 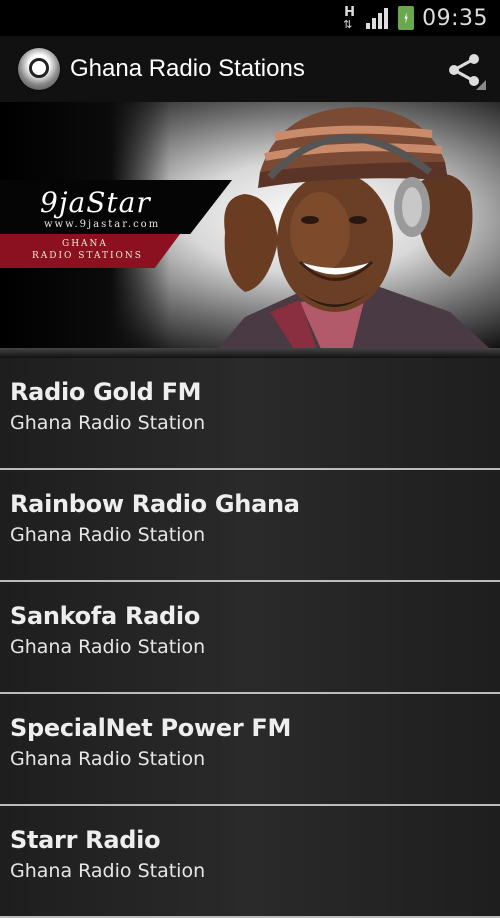 What do you see at coordinates (250, 862) in the screenshot?
I see `station-item: Starr Radio Ghana Radio Station` at bounding box center [250, 862].